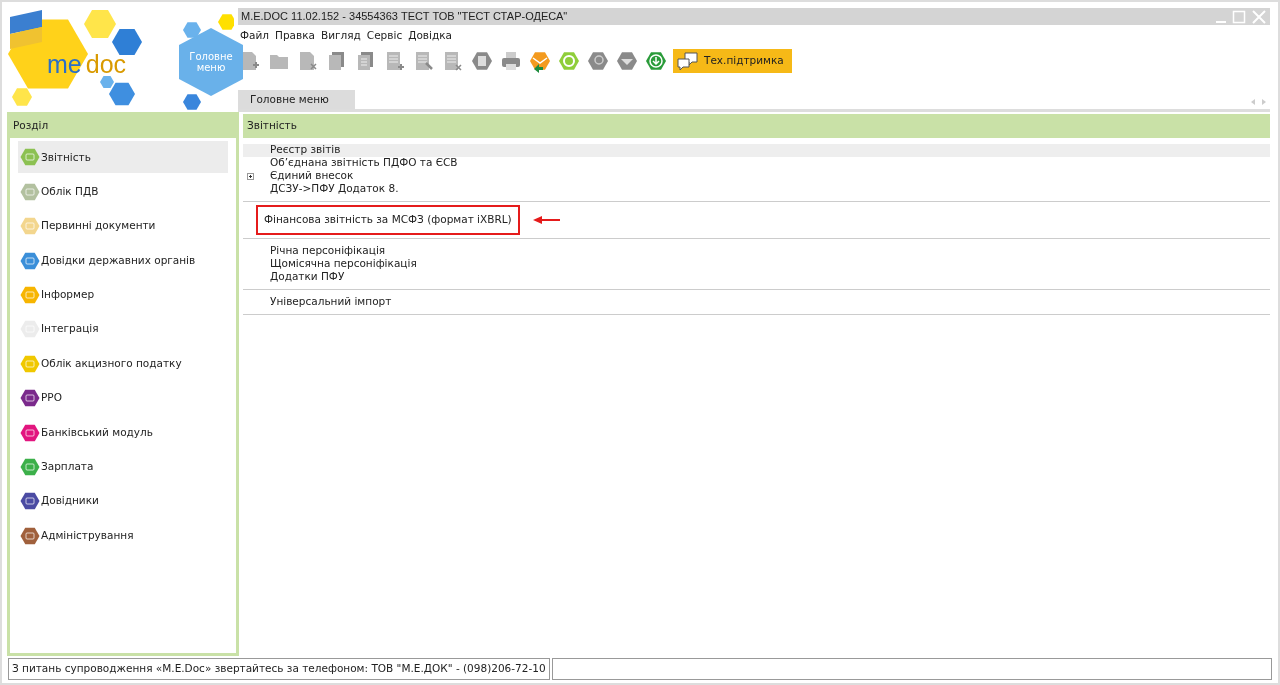 The height and width of the screenshot is (685, 1280). Describe the element at coordinates (123, 432) in the screenshot. I see `sidebar-item: Банківський модуль` at that location.